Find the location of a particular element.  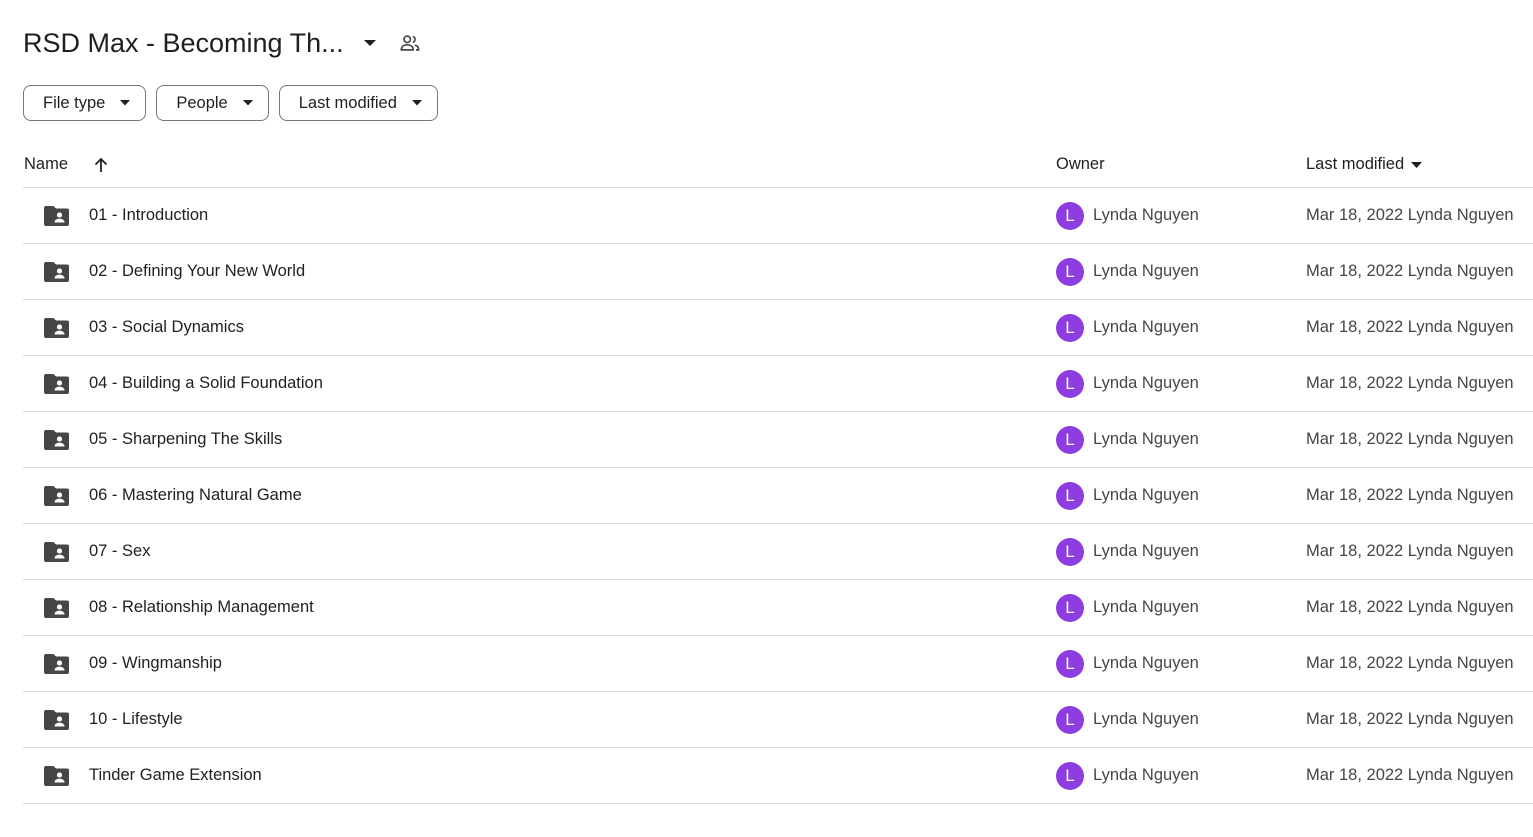

file-name: 01 - Introduction is located at coordinates (148, 215).